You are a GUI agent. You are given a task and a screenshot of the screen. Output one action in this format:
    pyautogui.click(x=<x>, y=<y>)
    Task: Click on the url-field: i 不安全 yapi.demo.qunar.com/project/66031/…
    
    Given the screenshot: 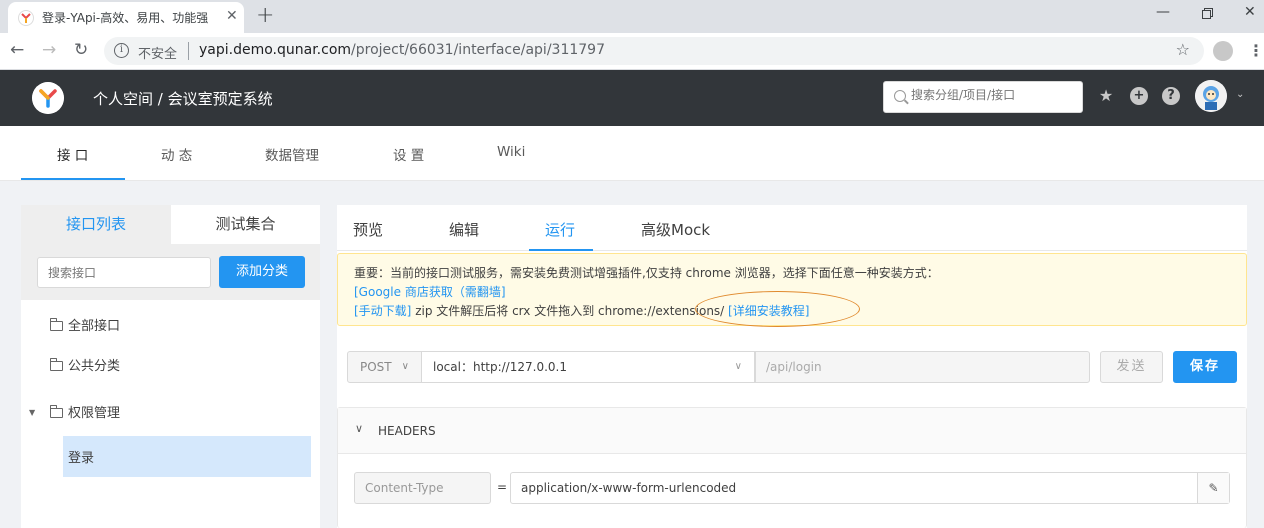 What is the action you would take?
    pyautogui.click(x=654, y=51)
    